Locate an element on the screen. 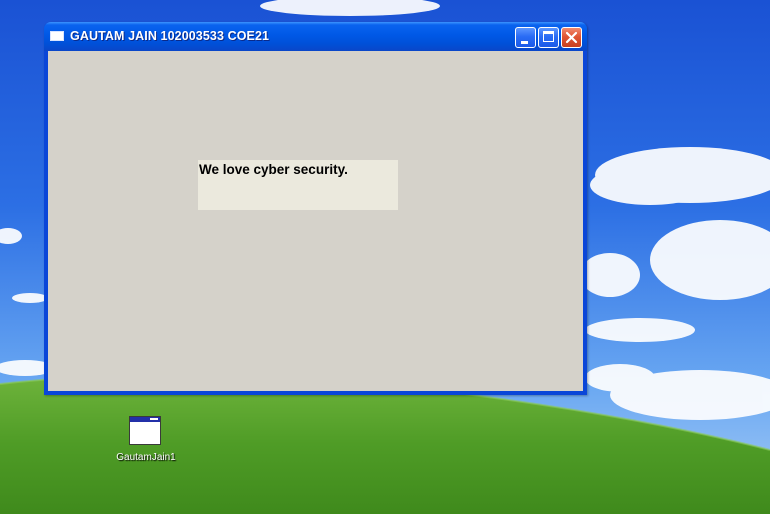 Image resolution: width=770 pixels, height=514 pixels. desktop-shortcut-label: GautamJain1 is located at coordinates (146, 457).